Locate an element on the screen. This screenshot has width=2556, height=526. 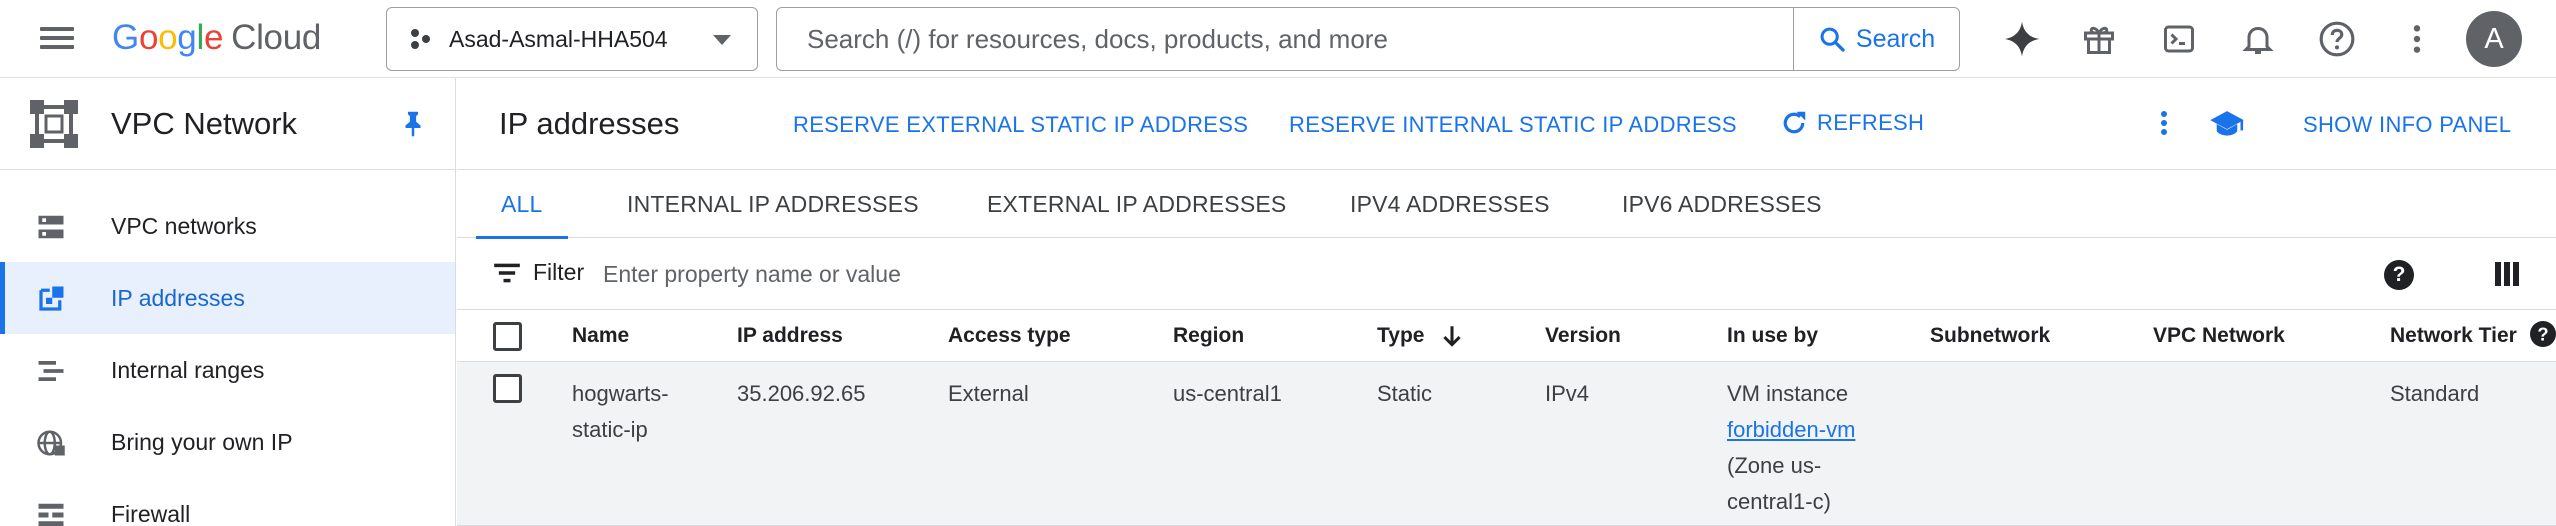
column-header-type: Type is located at coordinates (1400, 336).